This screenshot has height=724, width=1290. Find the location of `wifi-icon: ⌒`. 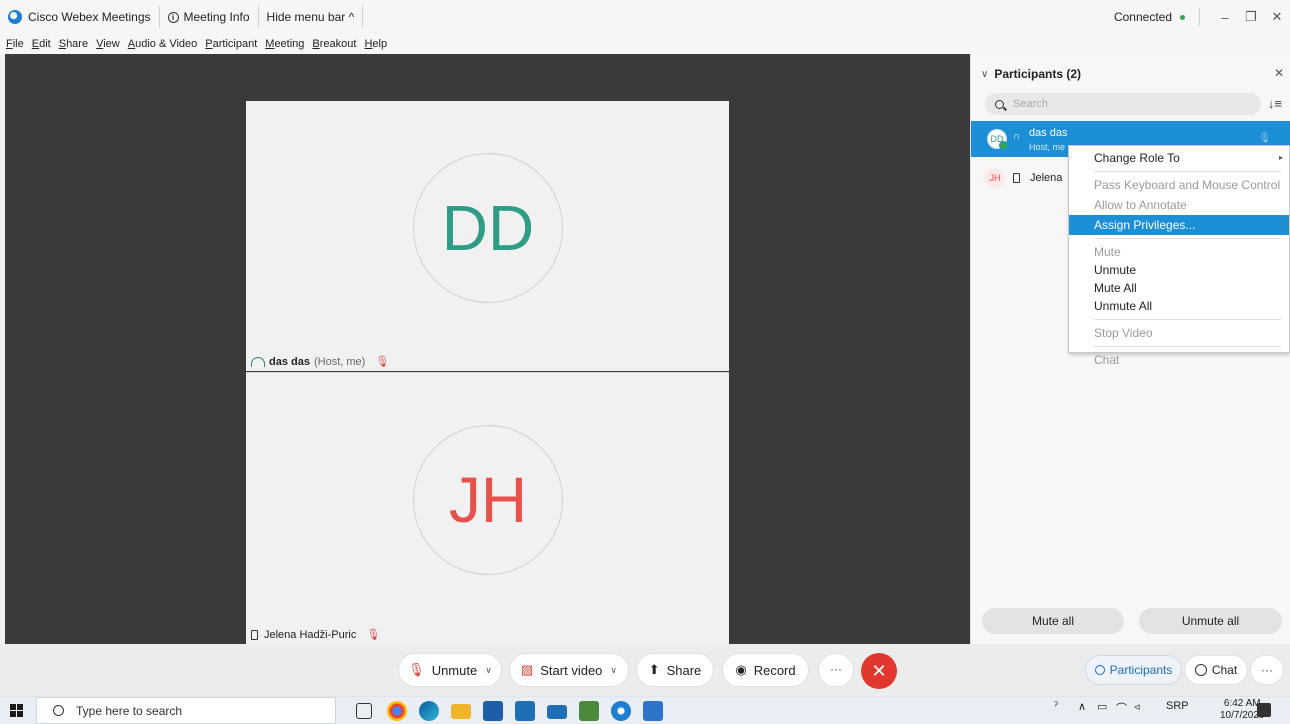

wifi-icon: ⌒ is located at coordinates (1121, 708).